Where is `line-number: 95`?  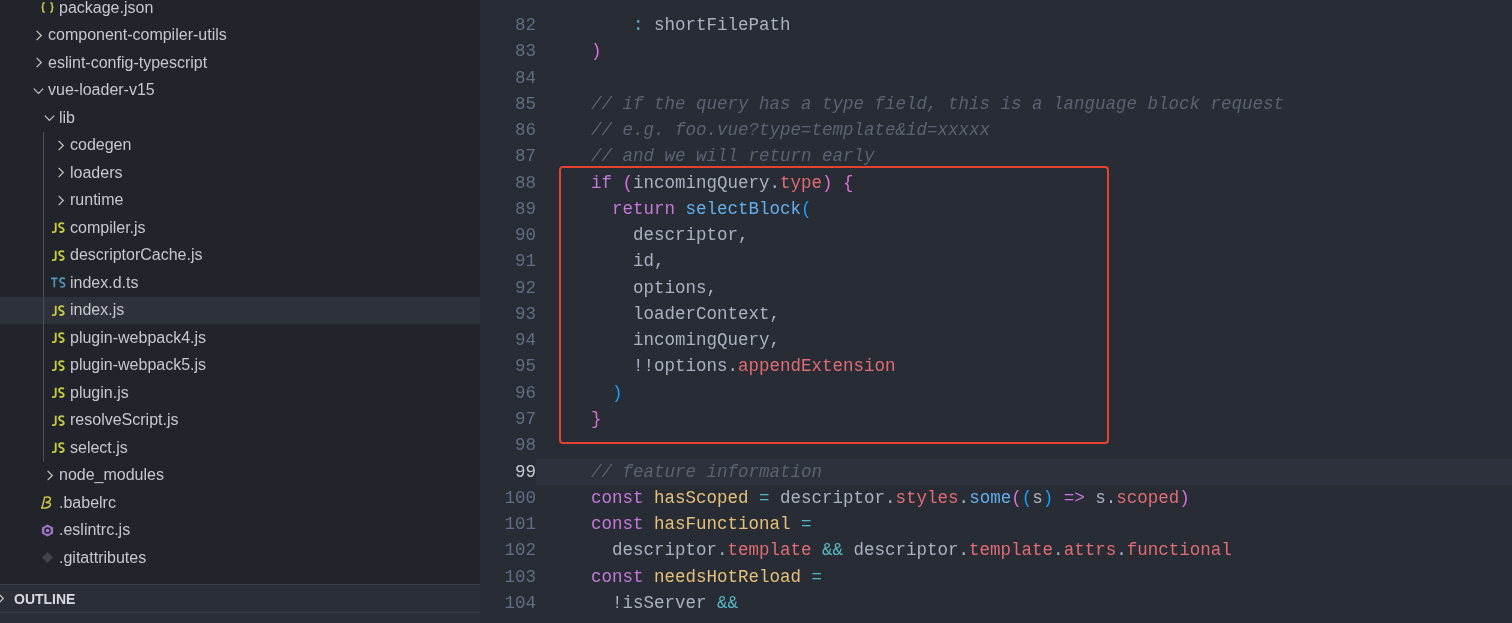
line-number: 95 is located at coordinates (525, 367).